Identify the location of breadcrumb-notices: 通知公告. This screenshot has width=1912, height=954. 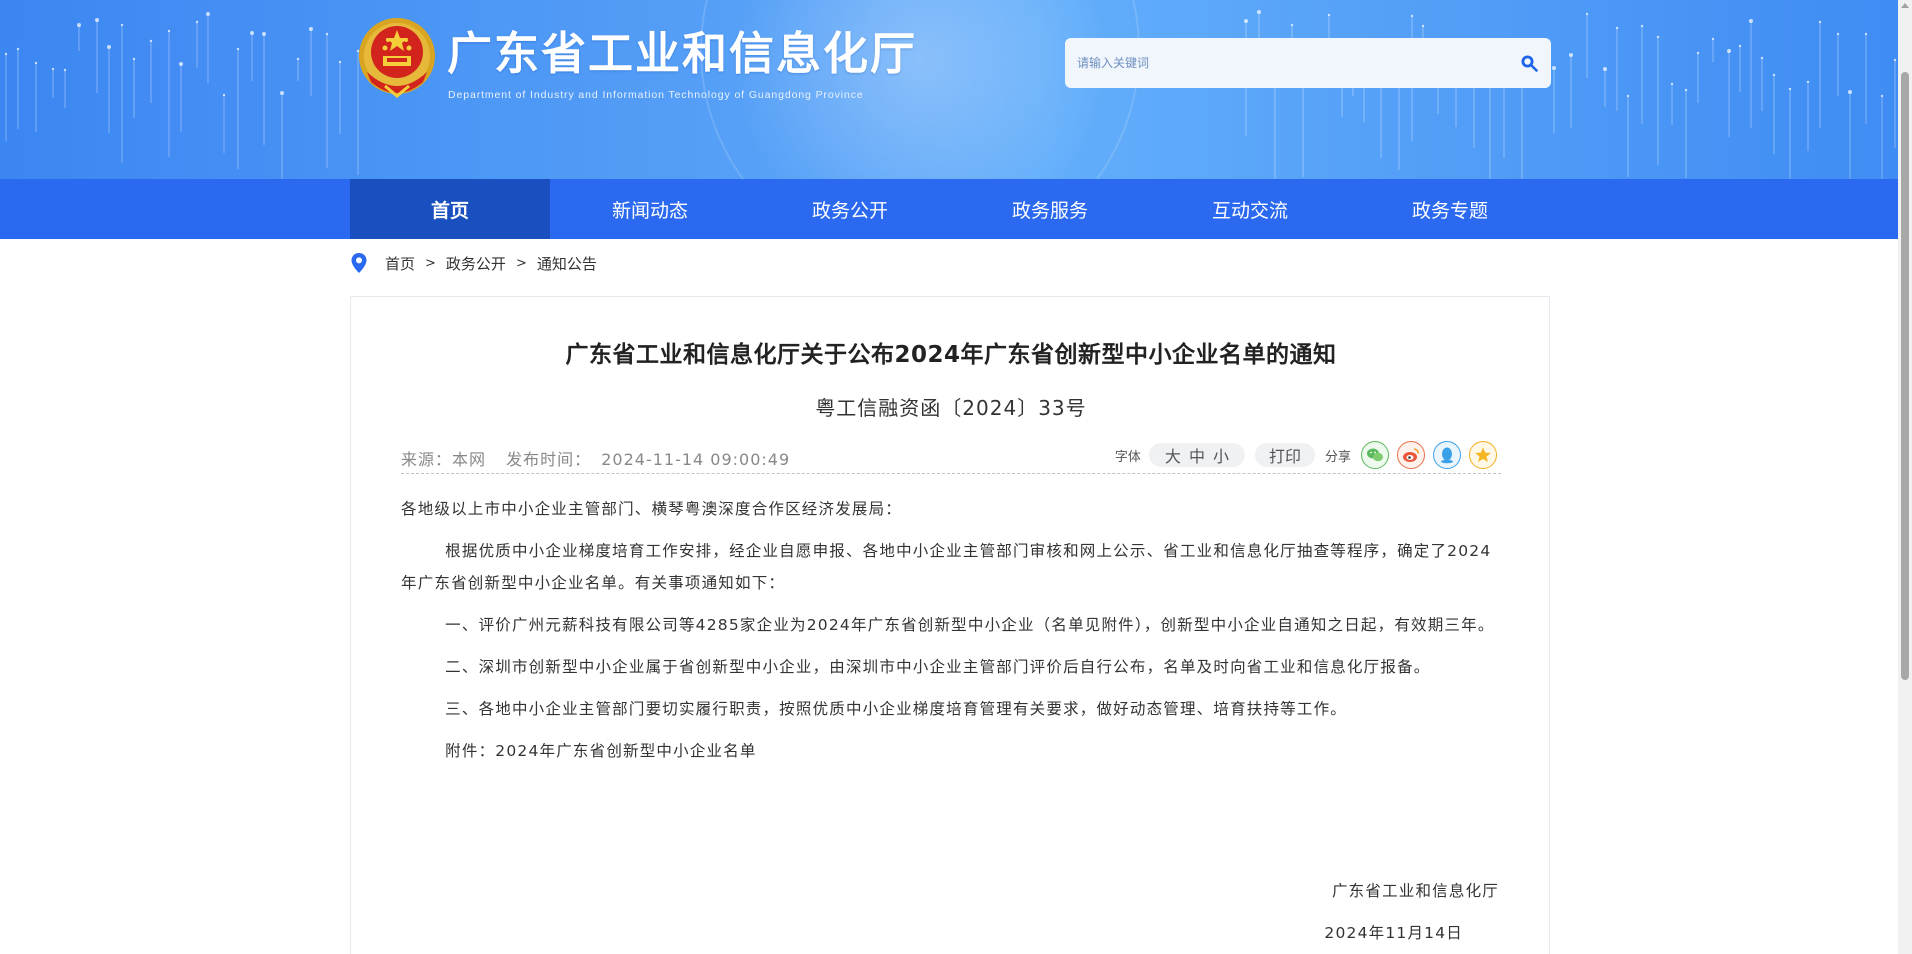
(567, 263).